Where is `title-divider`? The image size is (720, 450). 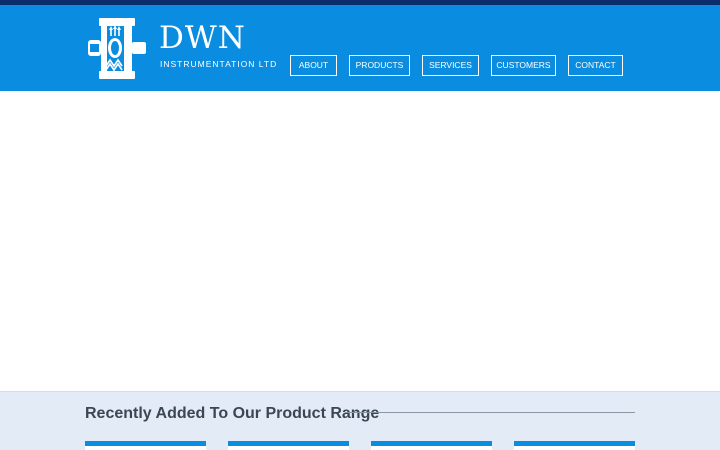
title-divider is located at coordinates (490, 412).